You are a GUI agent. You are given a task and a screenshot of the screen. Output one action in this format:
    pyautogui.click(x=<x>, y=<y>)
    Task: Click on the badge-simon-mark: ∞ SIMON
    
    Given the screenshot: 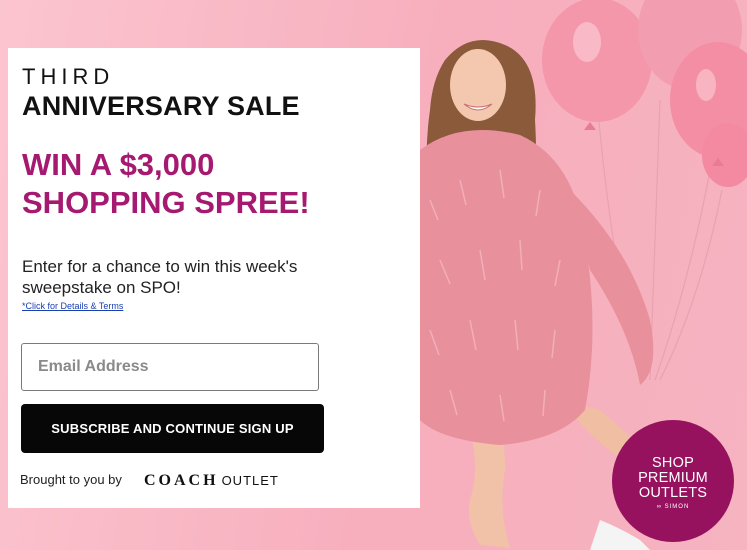 What is the action you would take?
    pyautogui.click(x=673, y=507)
    